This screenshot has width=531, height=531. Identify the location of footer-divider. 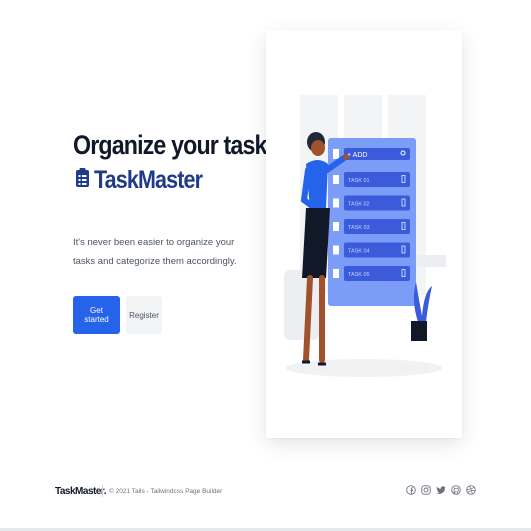
(102, 491).